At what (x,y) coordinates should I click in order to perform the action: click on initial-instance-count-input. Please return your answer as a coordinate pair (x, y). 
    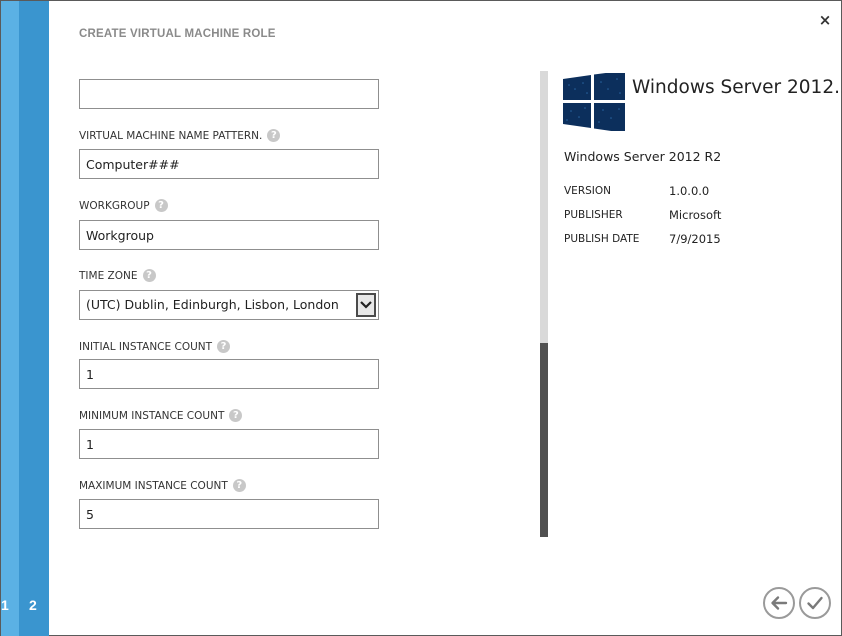
    Looking at the image, I should click on (229, 374).